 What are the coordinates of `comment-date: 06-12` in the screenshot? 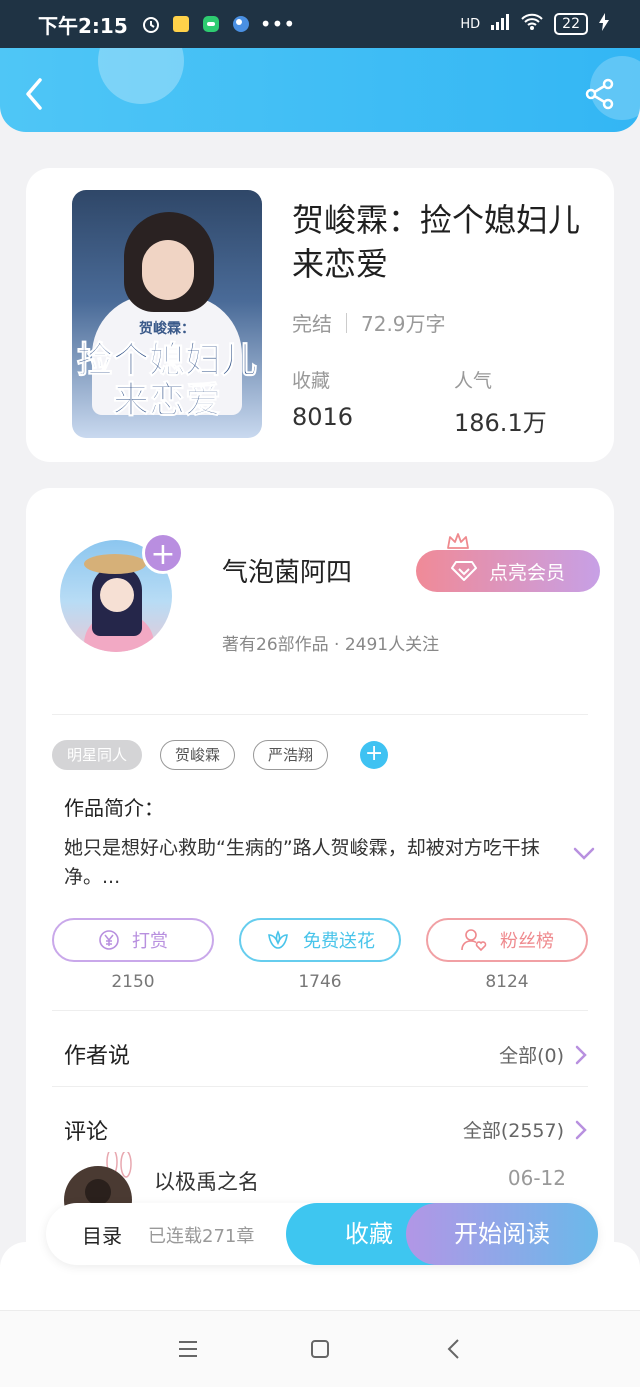 It's located at (536, 1178).